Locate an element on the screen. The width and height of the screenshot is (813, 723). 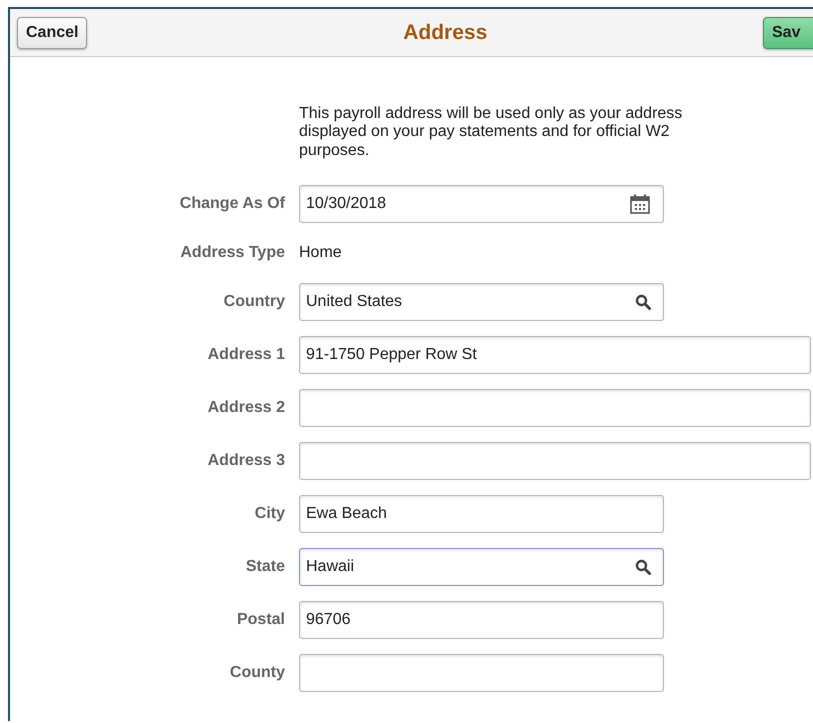
field-label: Address Type is located at coordinates (232, 253).